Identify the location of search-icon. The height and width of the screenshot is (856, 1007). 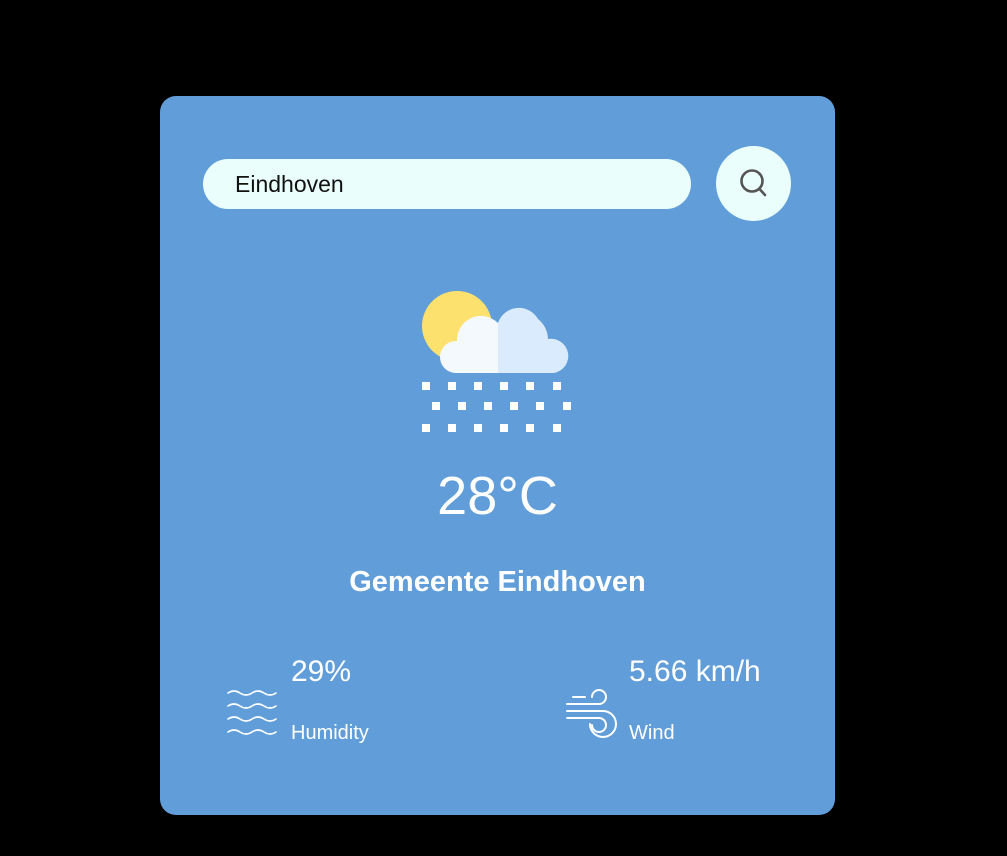
(752, 182).